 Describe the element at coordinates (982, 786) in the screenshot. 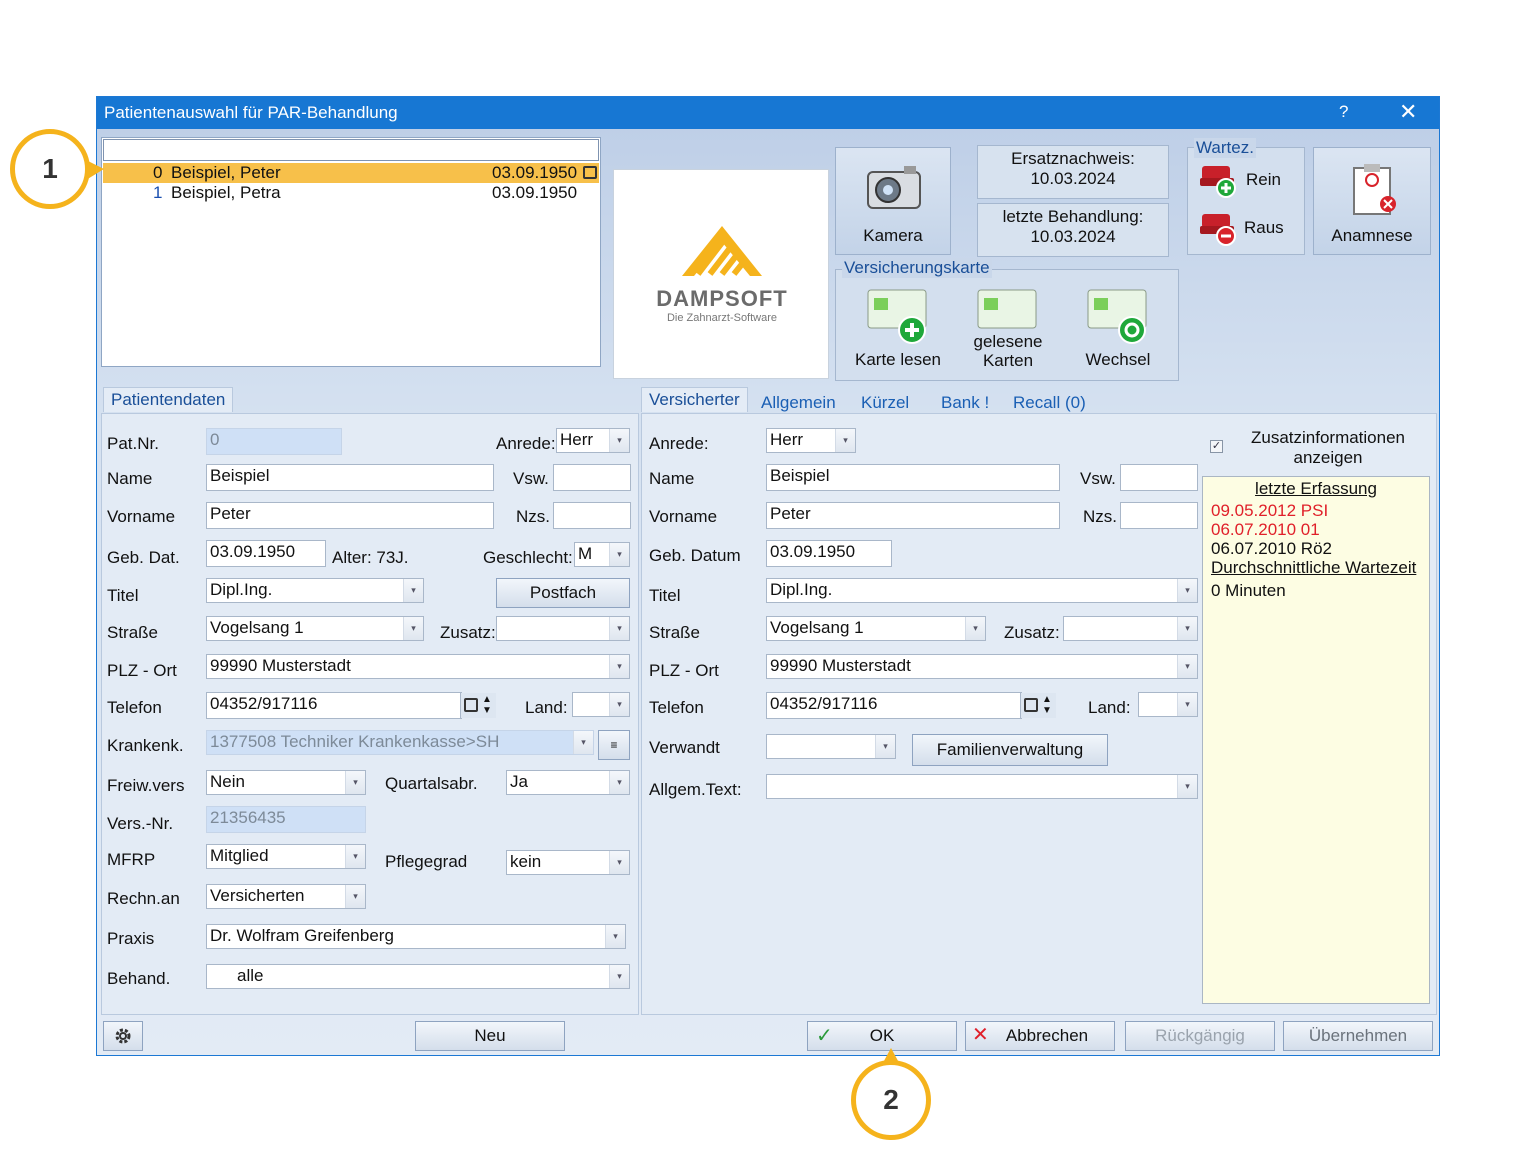

I see `r-allgem-select: ▾` at that location.